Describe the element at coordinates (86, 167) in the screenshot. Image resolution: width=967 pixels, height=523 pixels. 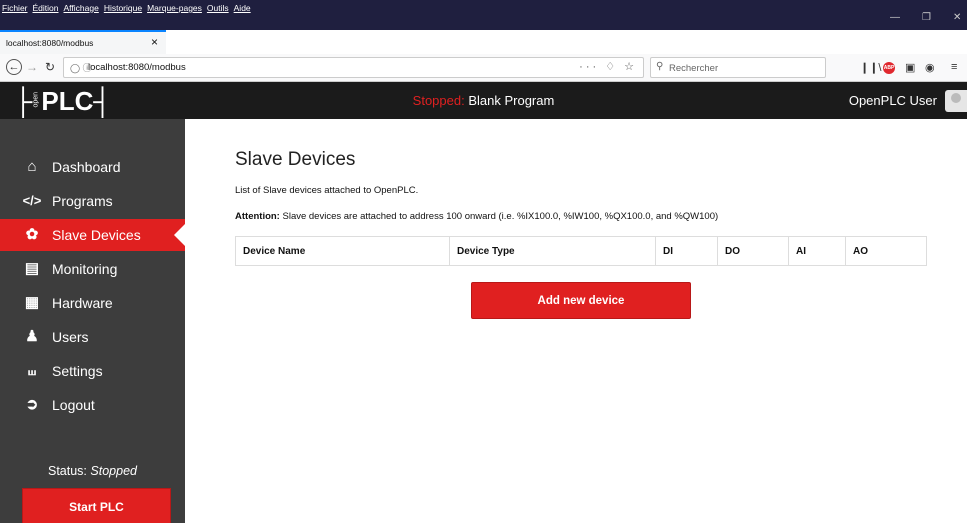
I see `sidebar-item-label: Dashboard` at that location.